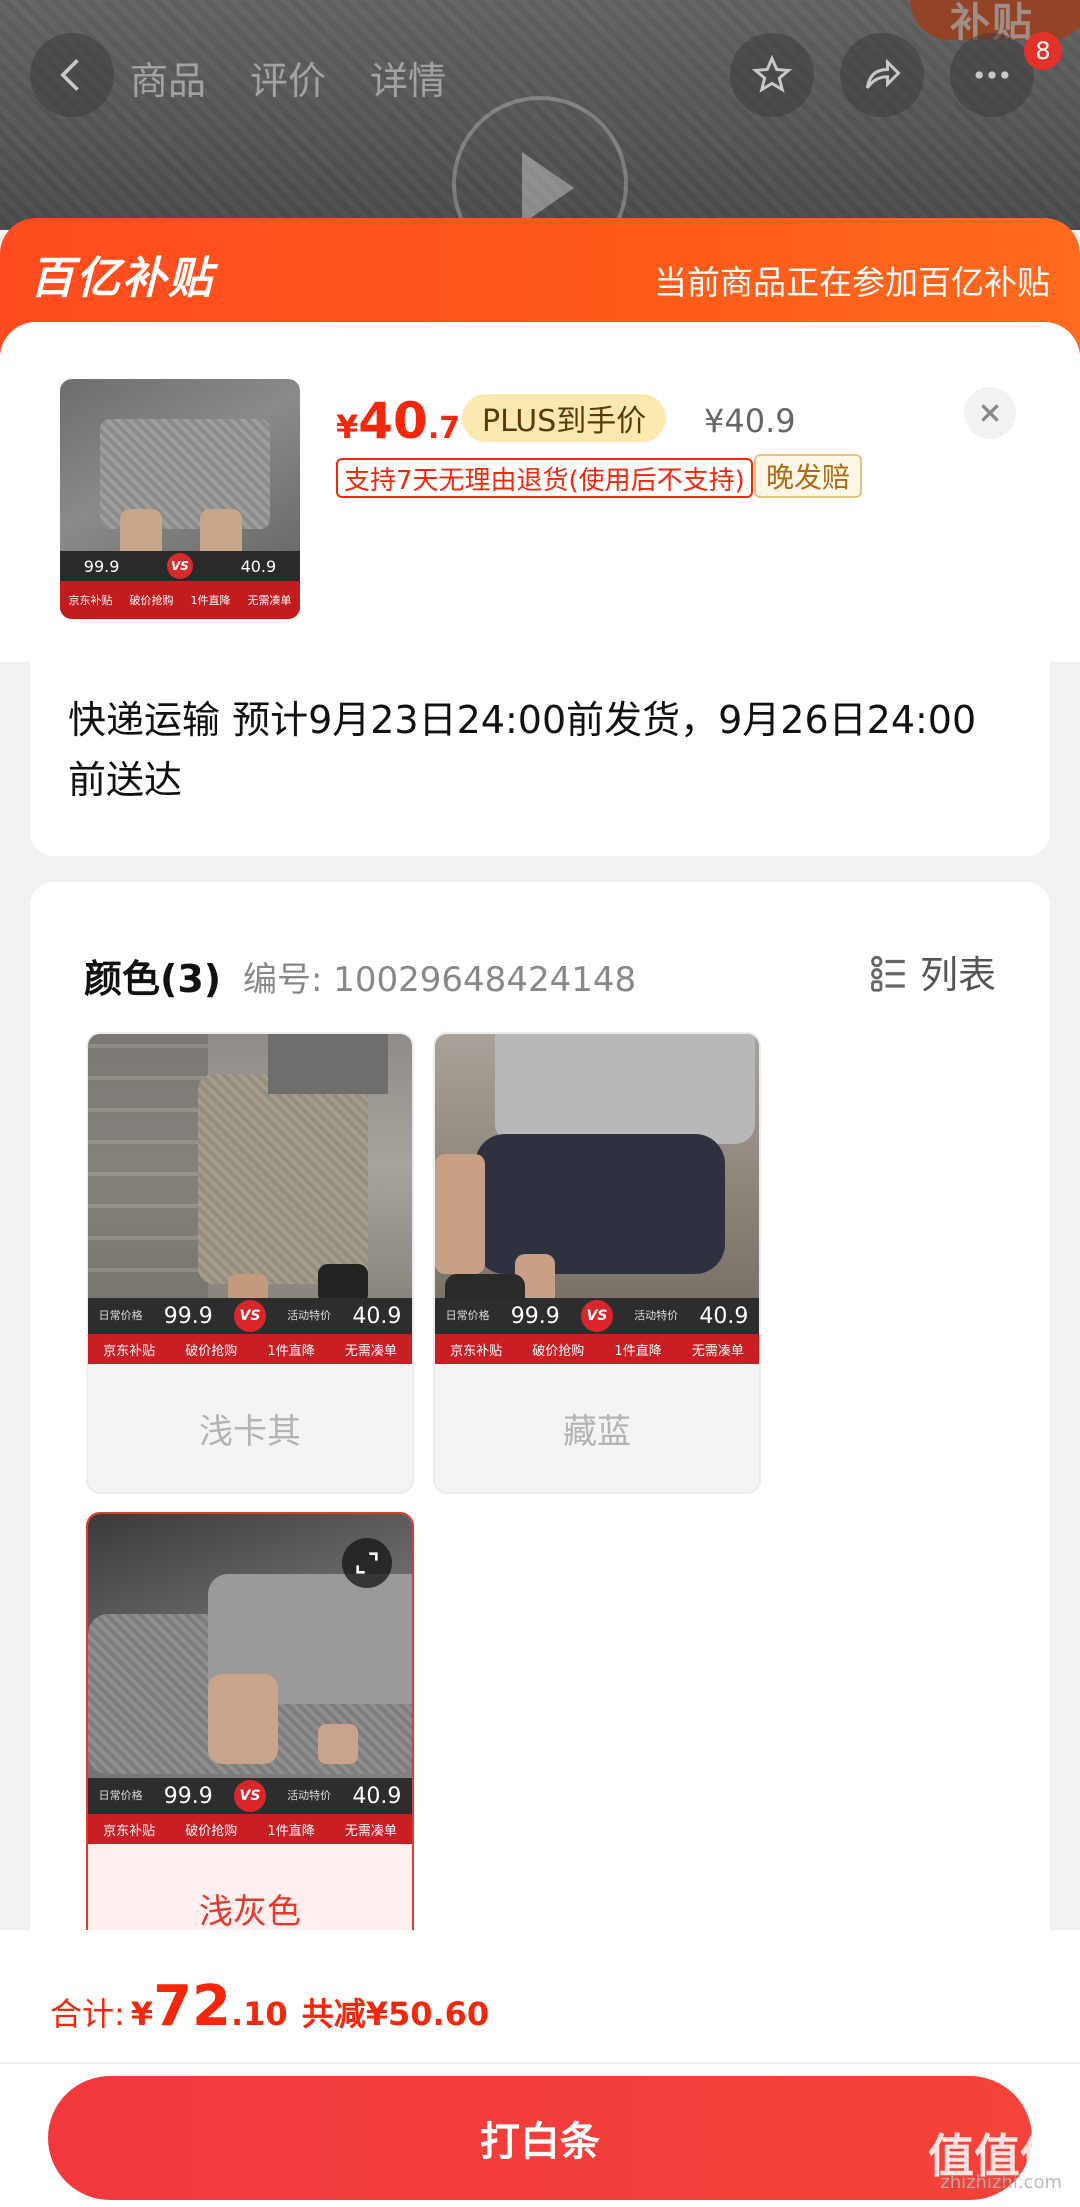 The image size is (1080, 2207). I want to click on total-summary: 合计: ¥ 72 .10 共减¥50.60, so click(270, 2006).